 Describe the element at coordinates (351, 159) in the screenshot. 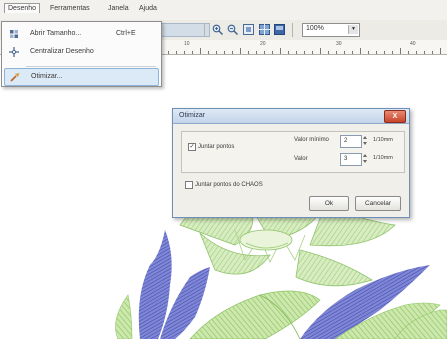

I see `valor-input: 3` at that location.